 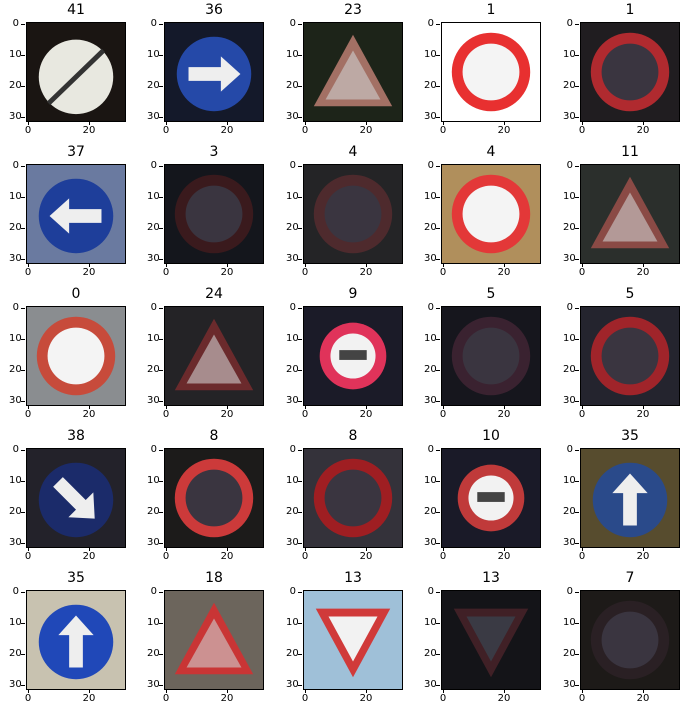 I want to click on sign-panel: 38 0 10 20 30 0 20, so click(x=67, y=498).